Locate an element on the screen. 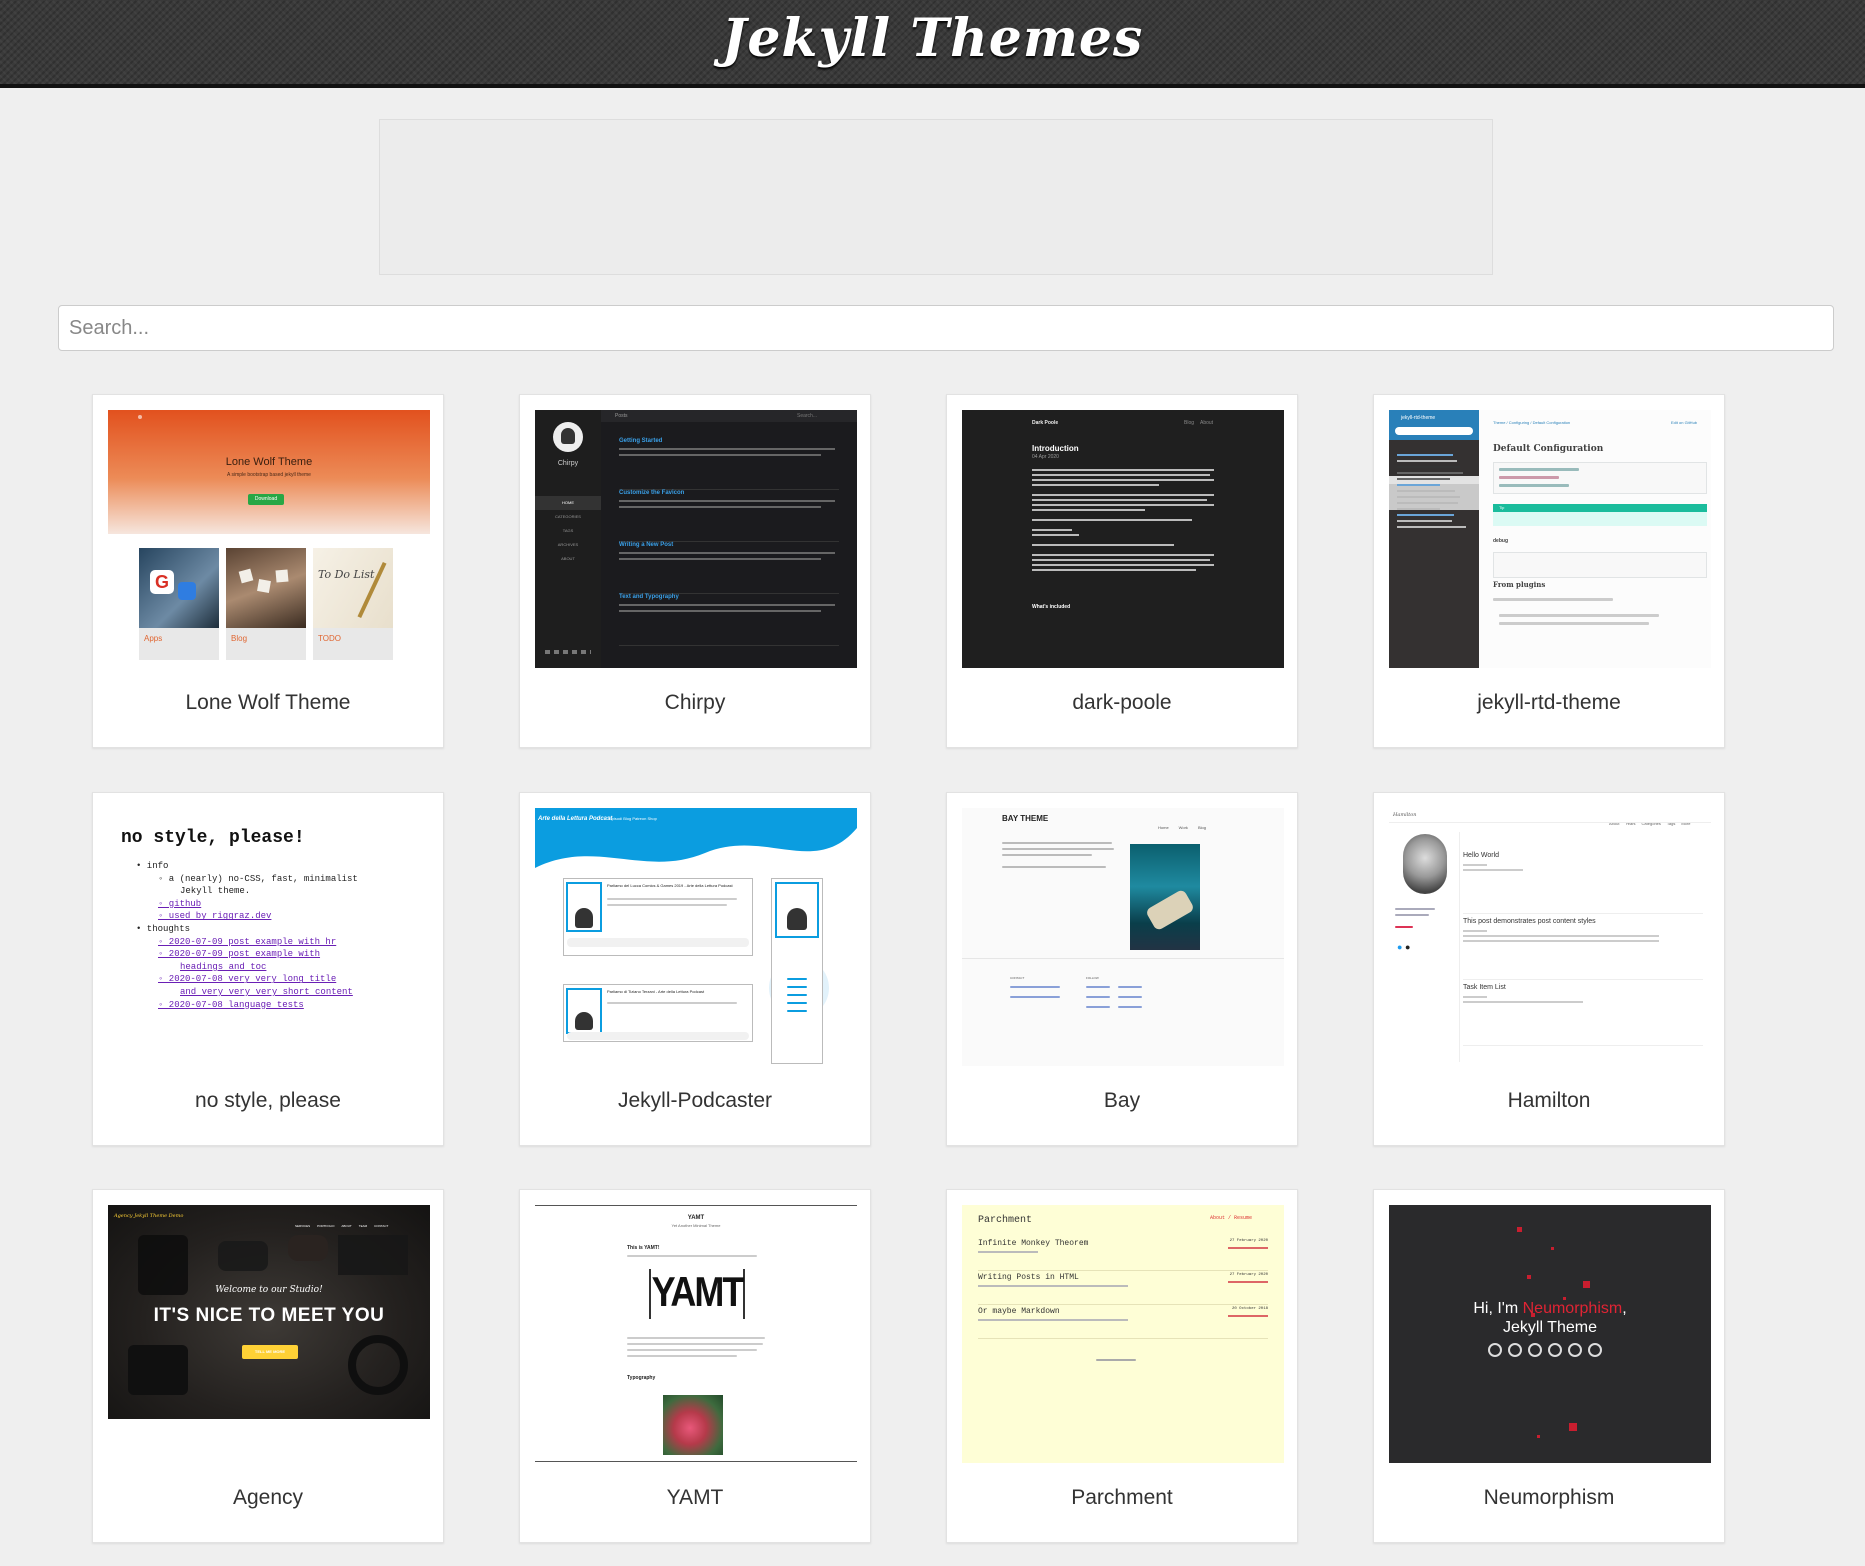 This screenshot has width=1865, height=1566. theme-name: Bay is located at coordinates (1122, 1101).